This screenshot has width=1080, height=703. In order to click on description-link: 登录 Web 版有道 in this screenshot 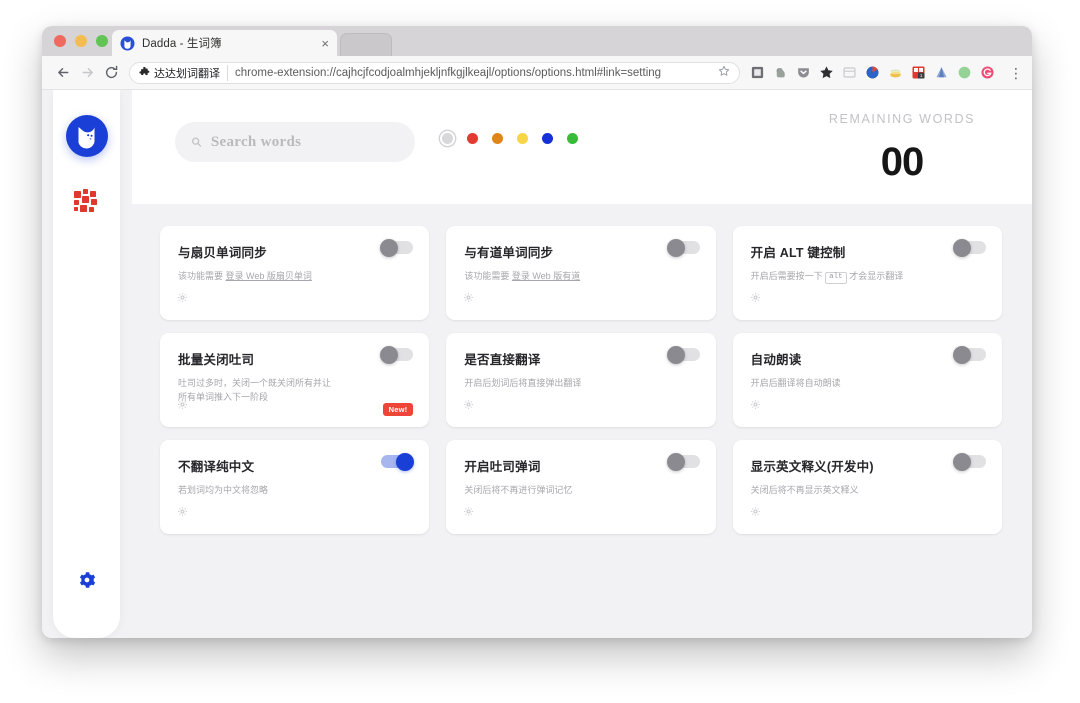, I will do `click(546, 276)`.